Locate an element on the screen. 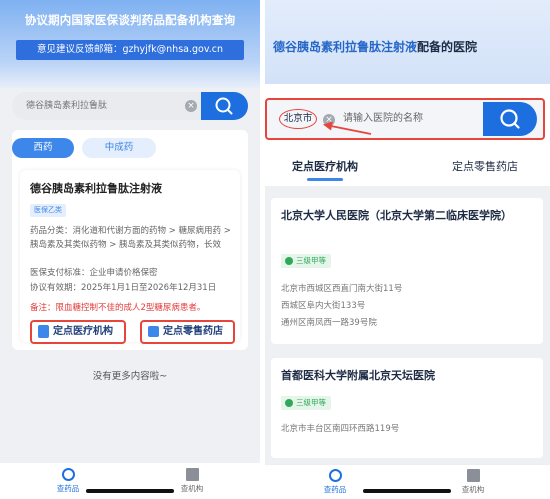 The height and width of the screenshot is (499, 550). page-title: 协议期内国家医保谈判药品配备机构查询 is located at coordinates (130, 20).